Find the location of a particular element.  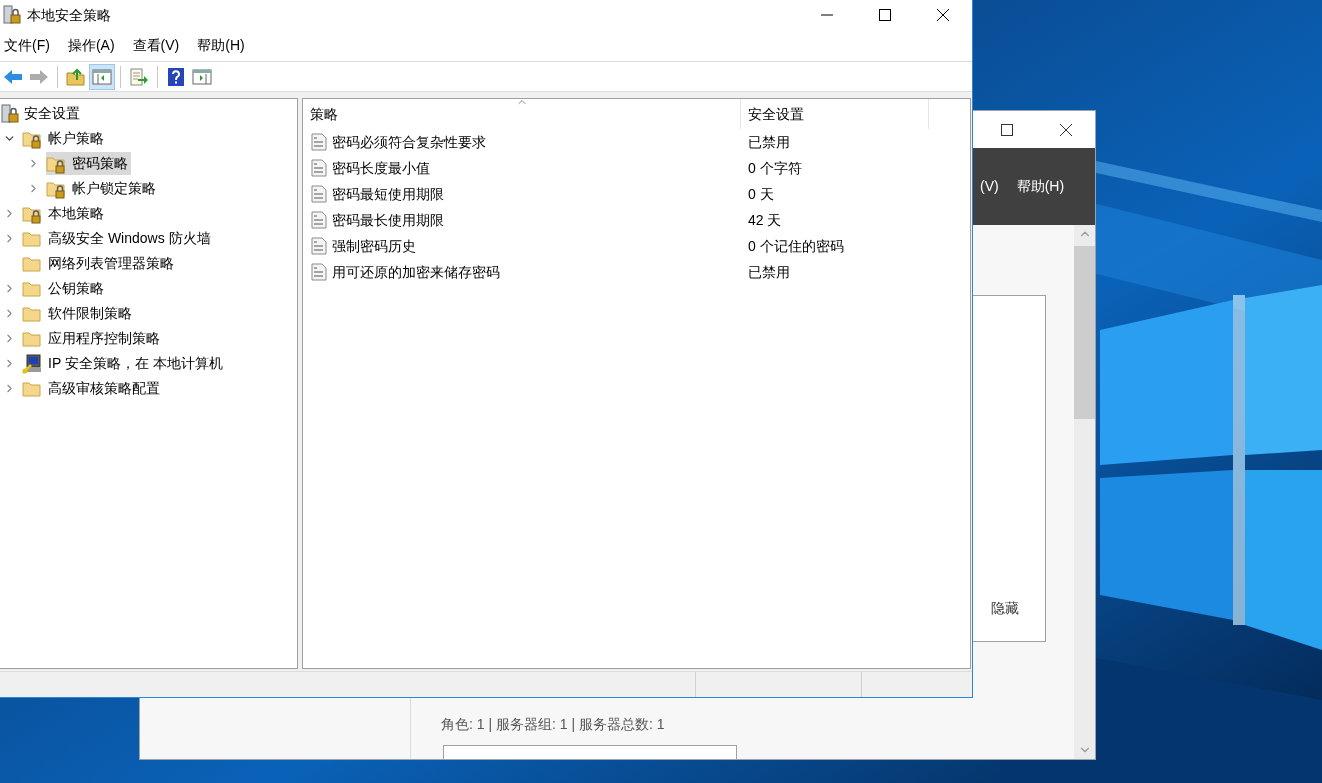

computer-key-icon is located at coordinates (32, 363).